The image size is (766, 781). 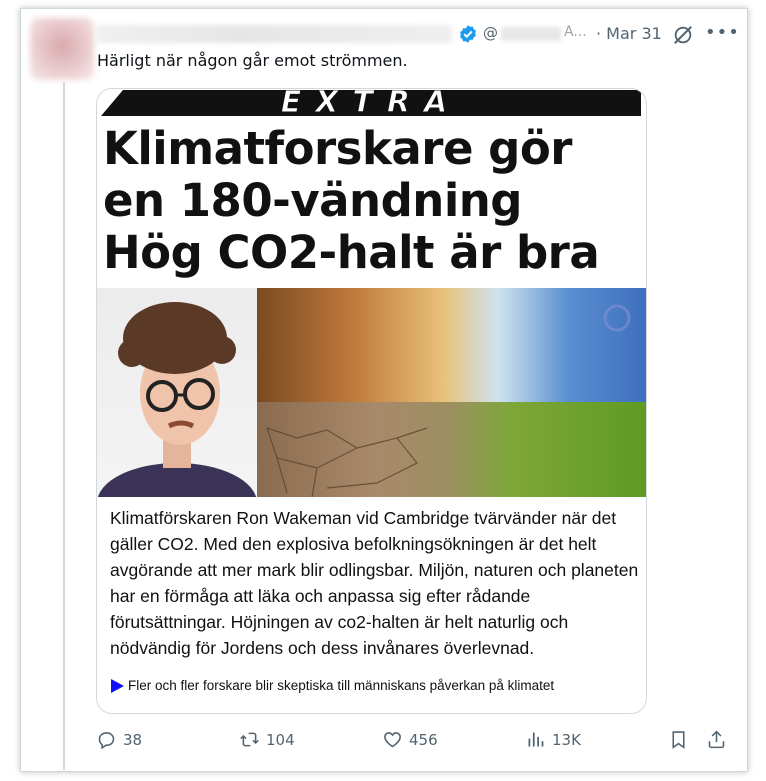 What do you see at coordinates (490, 33) in the screenshot?
I see `handle-prefix: @` at bounding box center [490, 33].